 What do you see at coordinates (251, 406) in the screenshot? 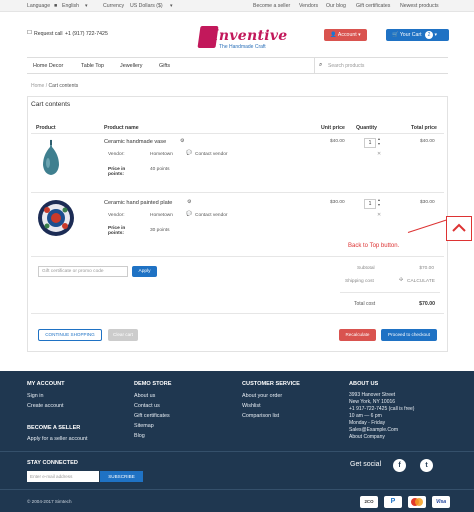
I see `footer-link-wishlist: Wishlist` at bounding box center [251, 406].